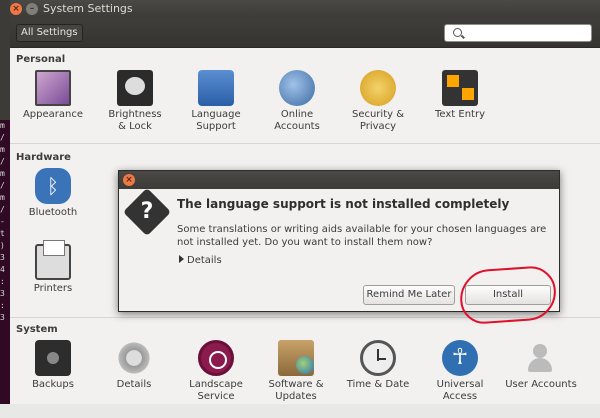 This screenshot has width=600, height=418. What do you see at coordinates (49, 33) in the screenshot?
I see `all-settings-button: All Settings` at bounding box center [49, 33].